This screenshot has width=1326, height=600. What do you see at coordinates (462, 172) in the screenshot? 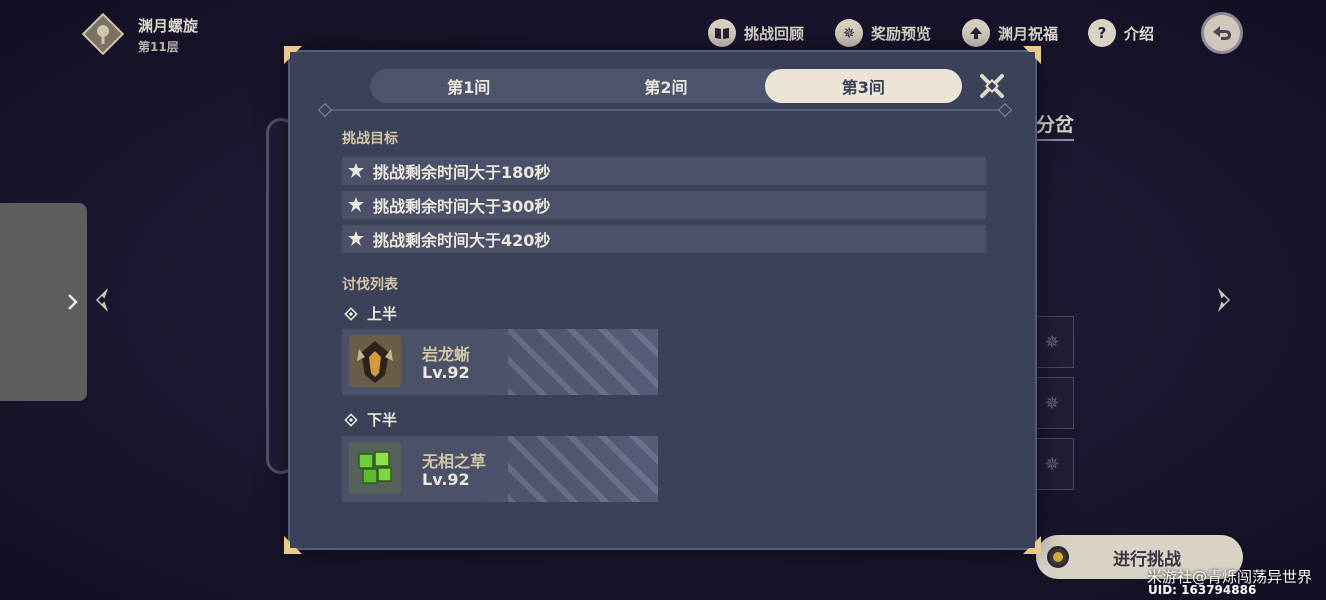
I see `objective-text: 挑战剩余时间大于180秒` at bounding box center [462, 172].